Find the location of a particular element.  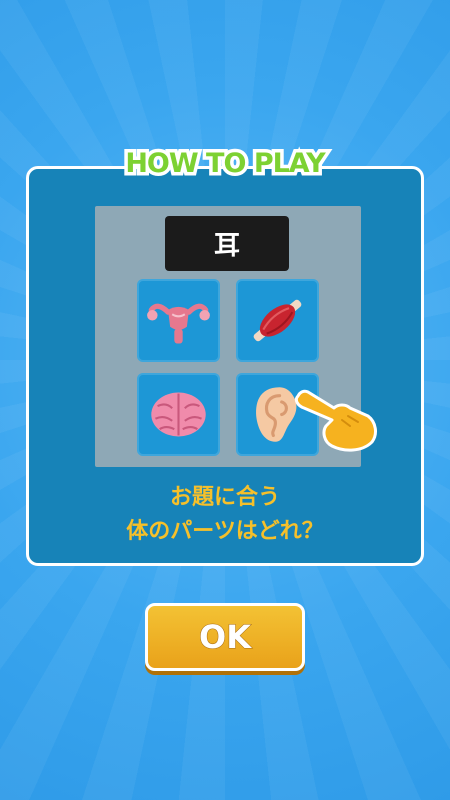

question-text: お題に合う 体のパーツはどれ？ is located at coordinates (225, 515).